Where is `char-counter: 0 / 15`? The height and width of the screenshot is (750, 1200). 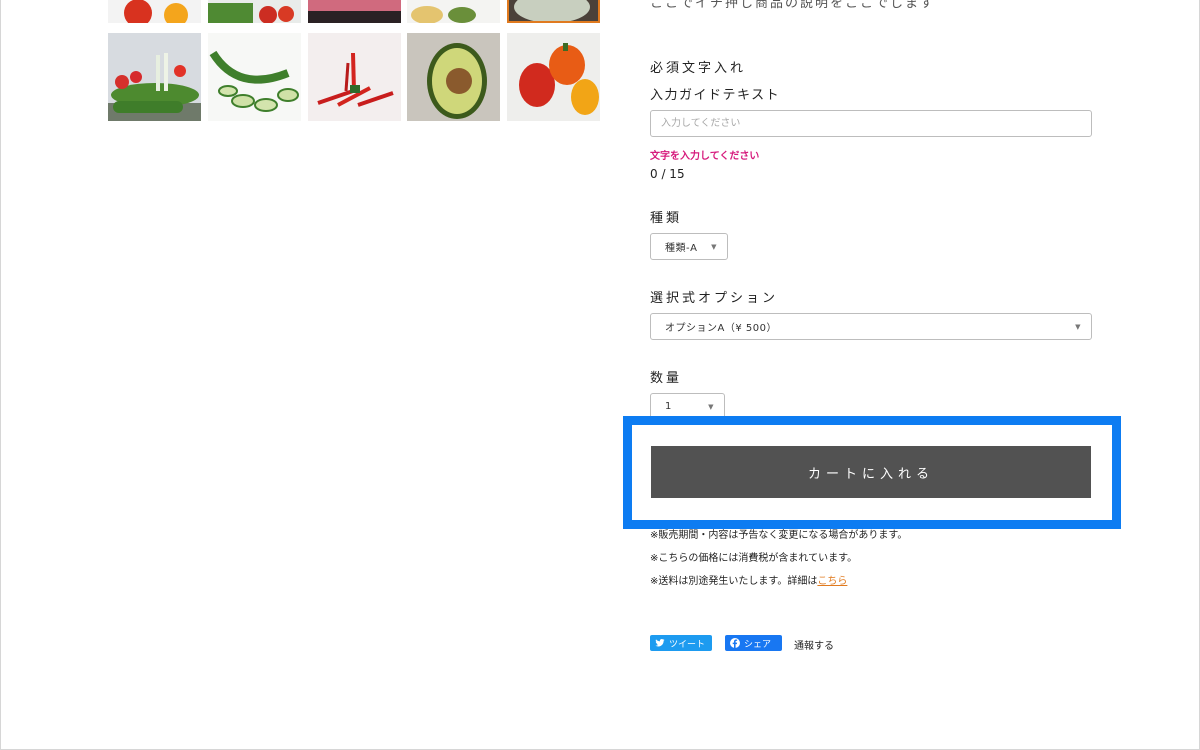 char-counter: 0 / 15 is located at coordinates (667, 174).